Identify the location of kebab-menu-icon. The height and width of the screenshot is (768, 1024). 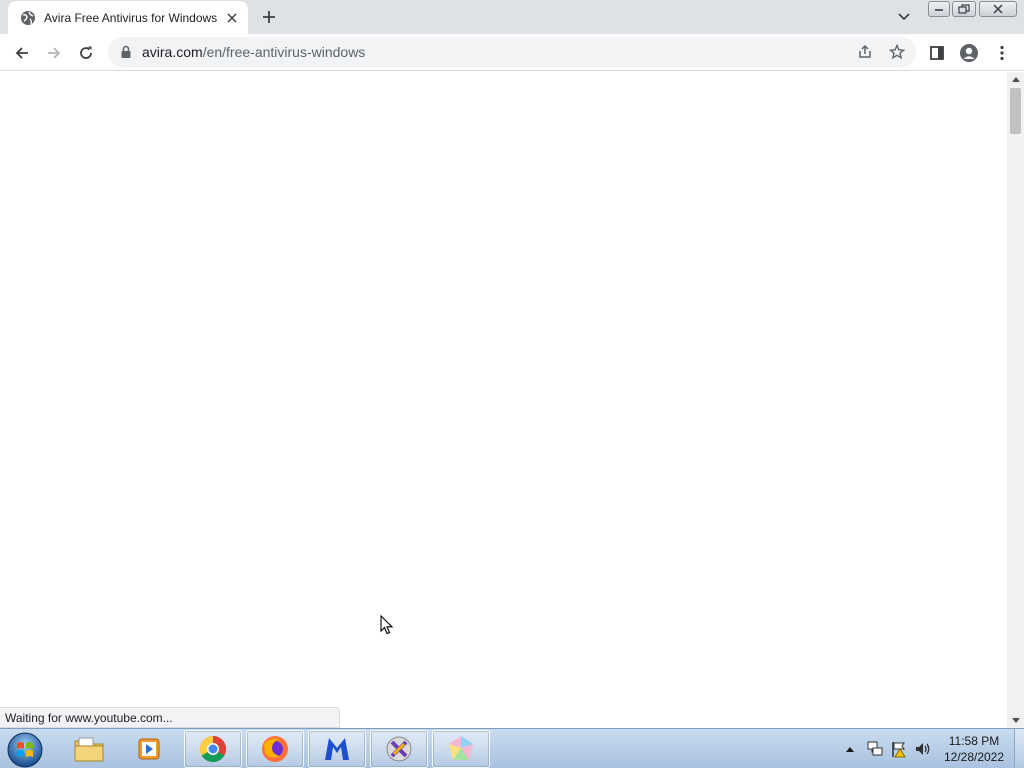
(1002, 53).